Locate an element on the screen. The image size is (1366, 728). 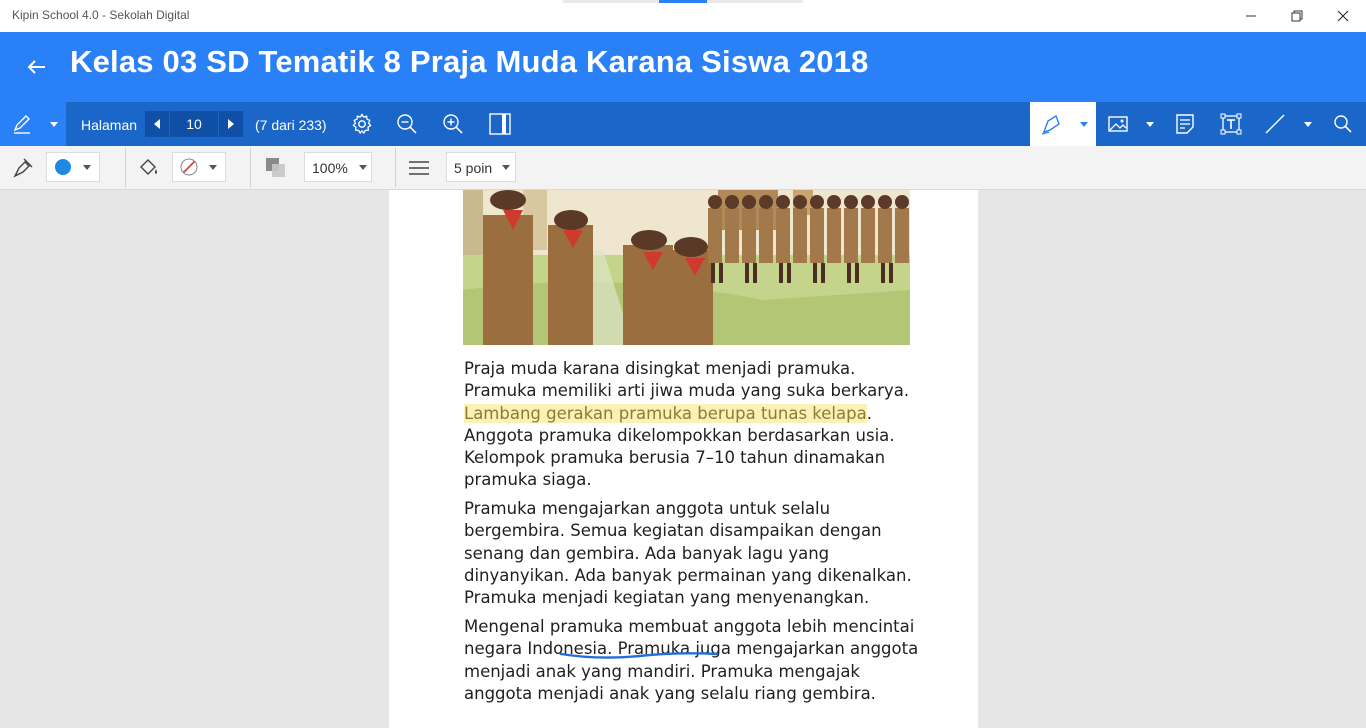
thickness-dropdown: 5 poin is located at coordinates (481, 167).